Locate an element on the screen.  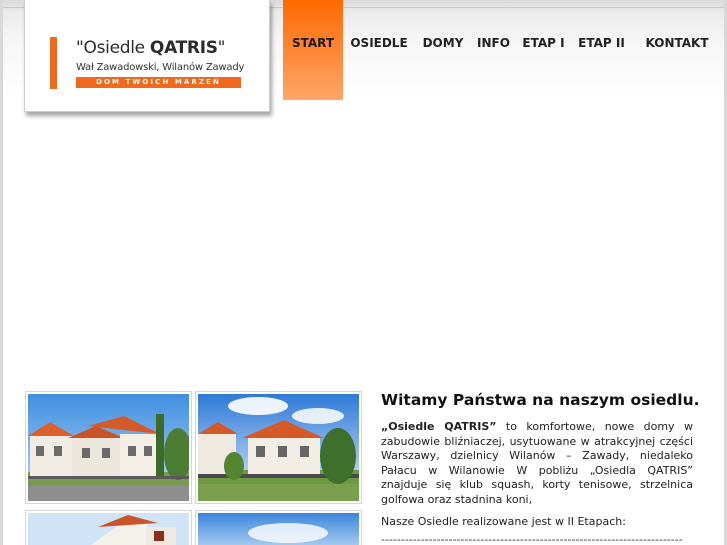
logo-title-bold: QATRIS is located at coordinates (183, 48).